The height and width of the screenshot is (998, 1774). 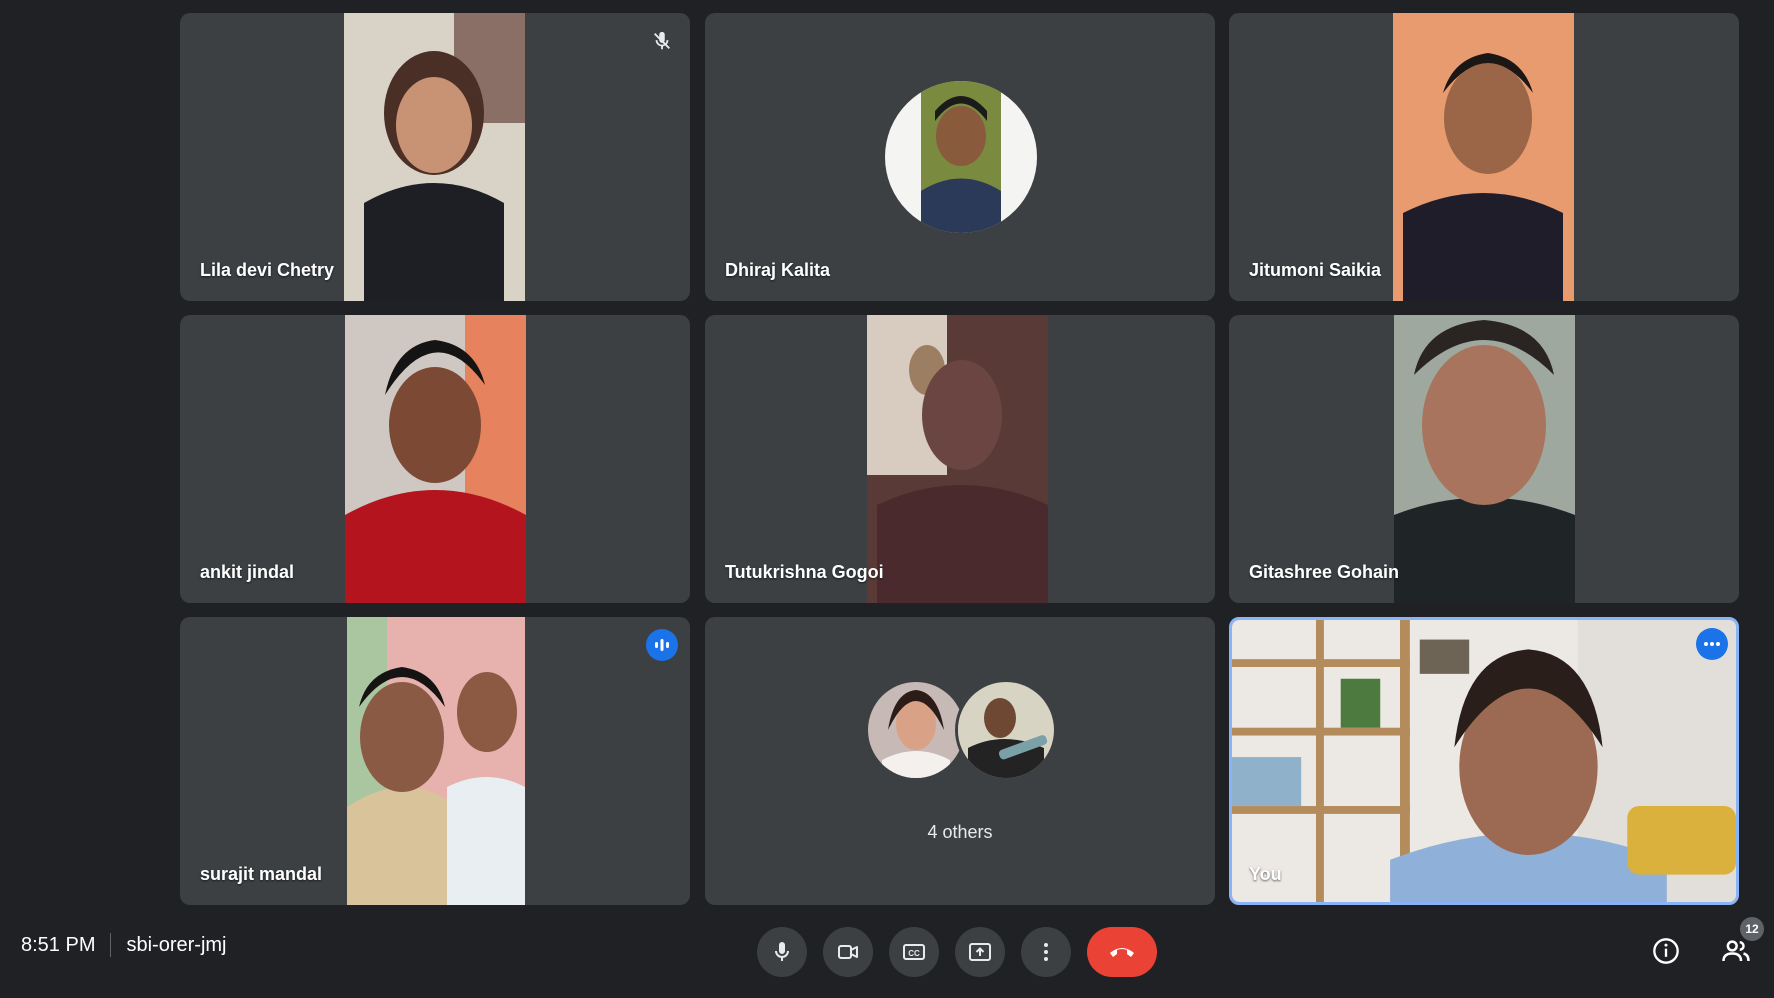 I want to click on camera-button, so click(x=848, y=952).